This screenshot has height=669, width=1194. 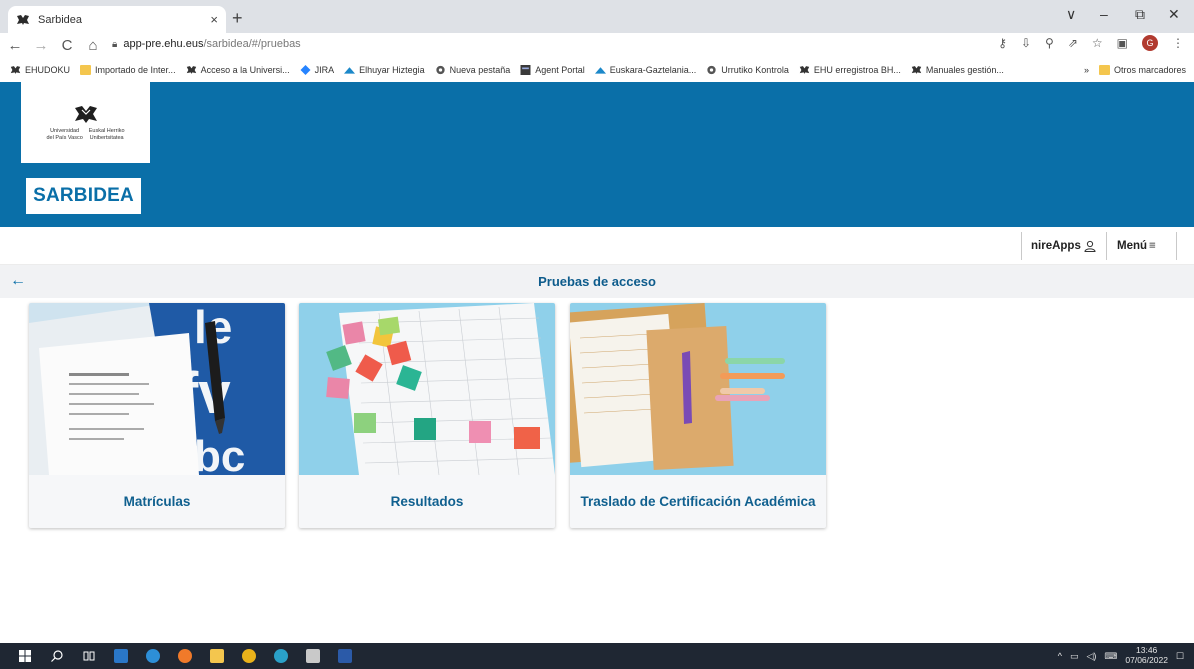 What do you see at coordinates (252, 44) in the screenshot?
I see `url-path: /sarbidea/#/pruebas` at bounding box center [252, 44].